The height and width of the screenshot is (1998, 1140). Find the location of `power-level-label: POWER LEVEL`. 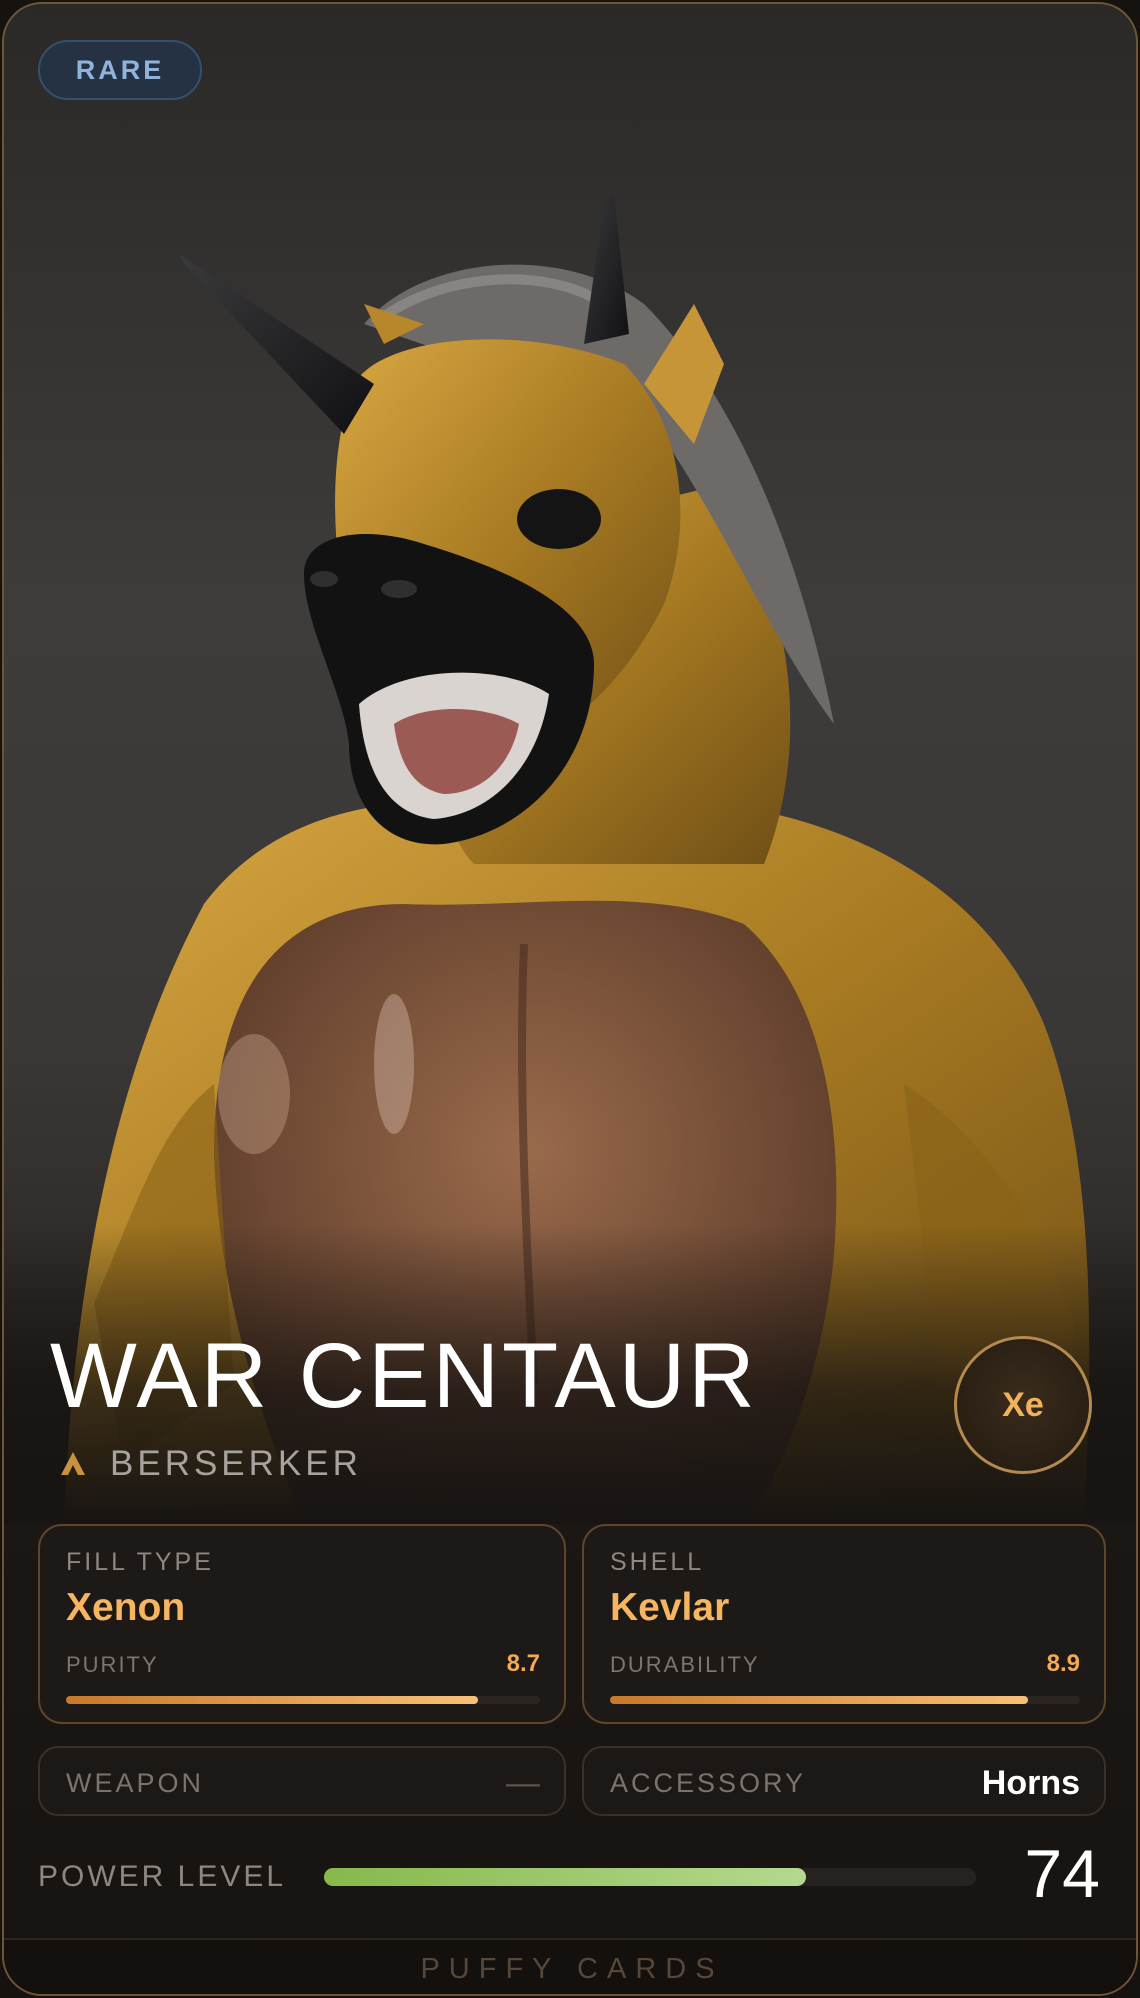

power-level-label: POWER LEVEL is located at coordinates (162, 1876).